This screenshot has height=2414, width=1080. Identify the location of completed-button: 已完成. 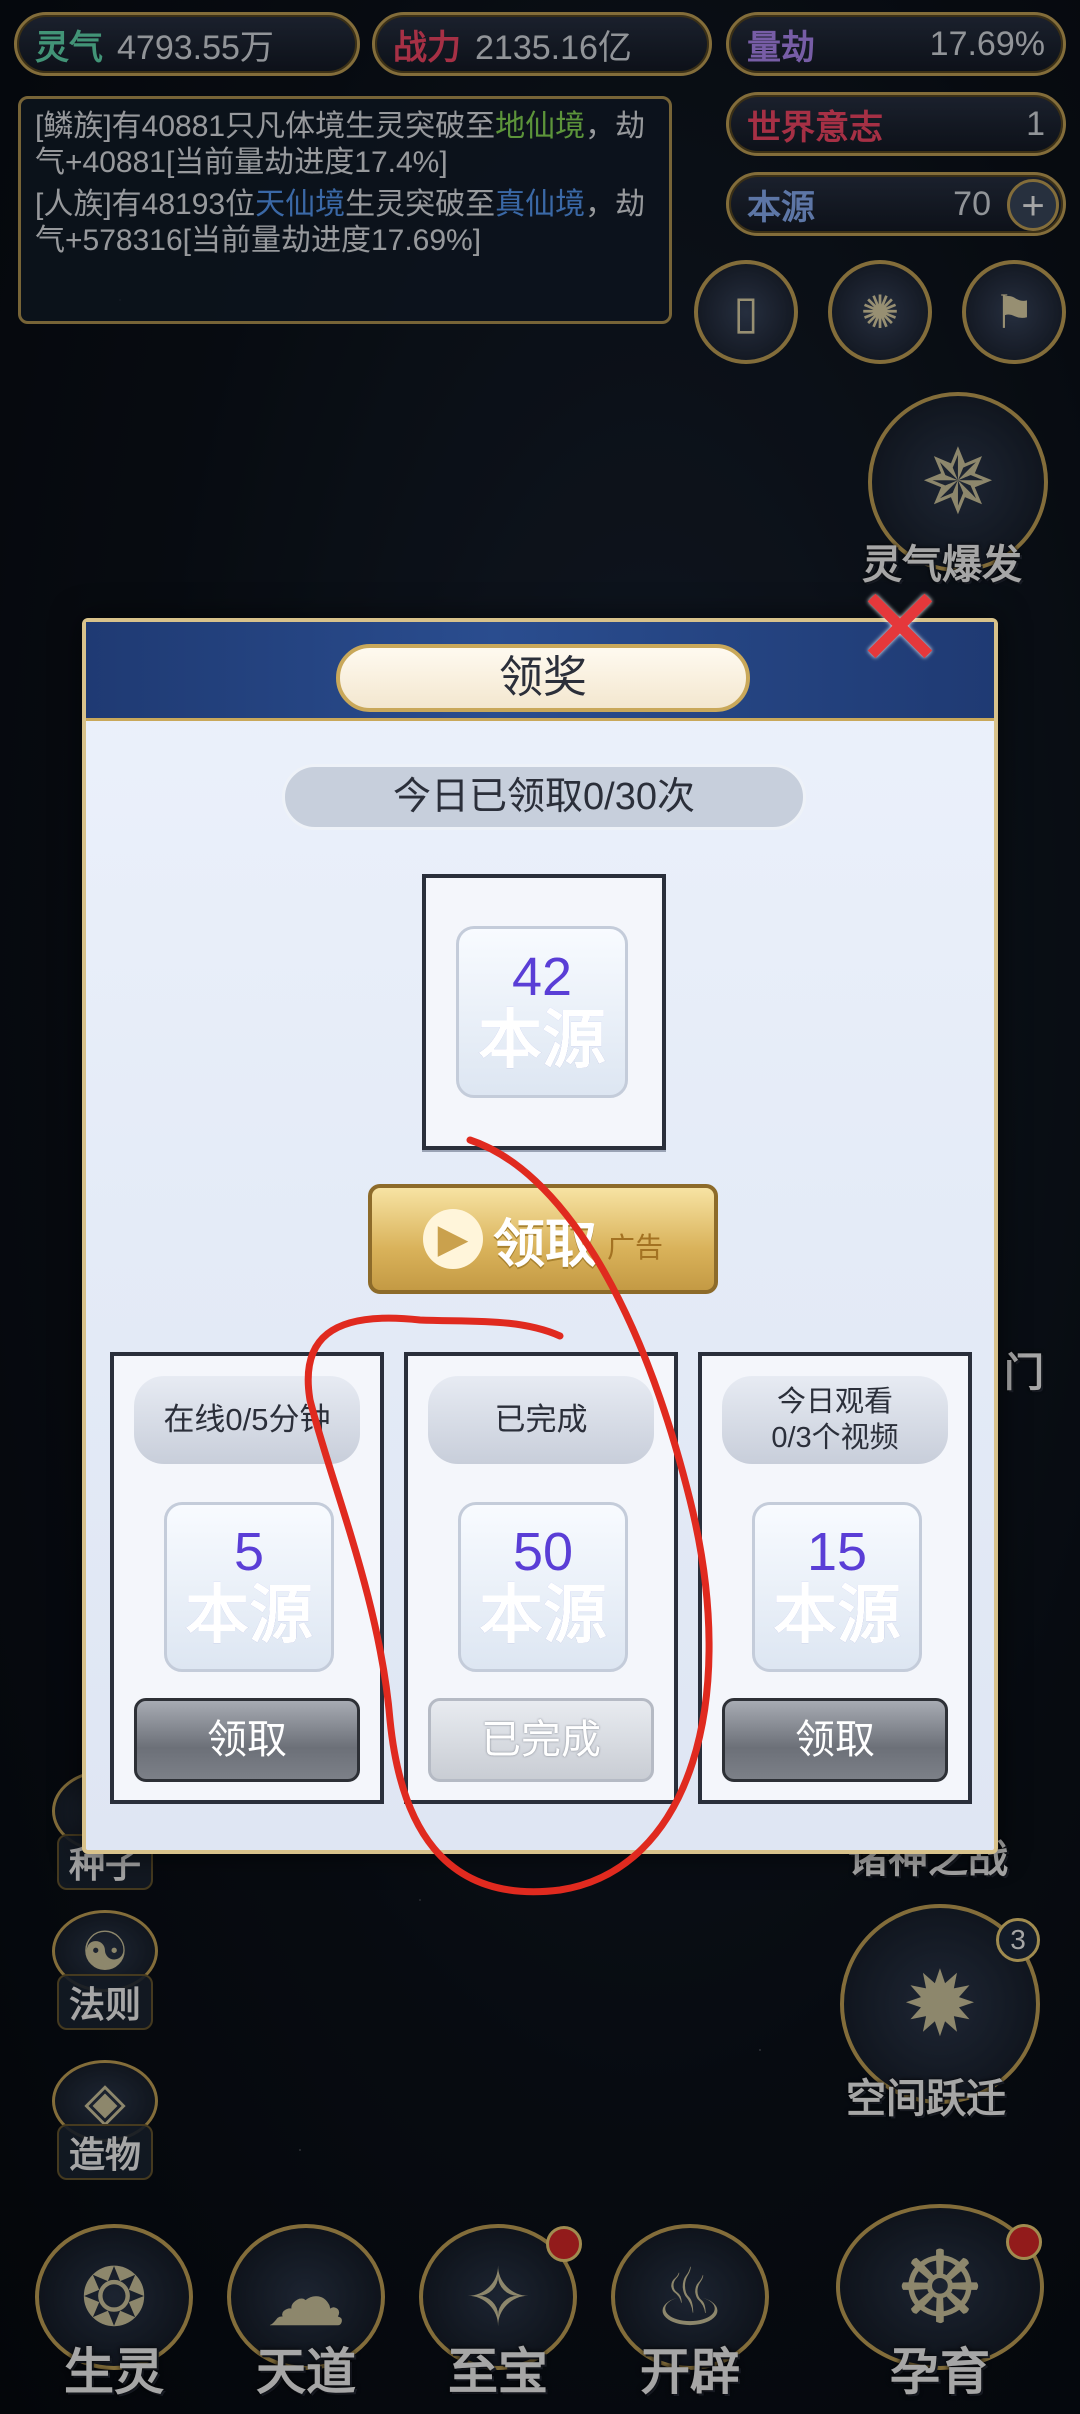
(541, 1740).